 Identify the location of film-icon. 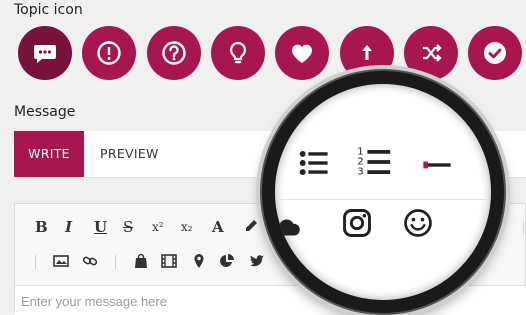
(169, 261).